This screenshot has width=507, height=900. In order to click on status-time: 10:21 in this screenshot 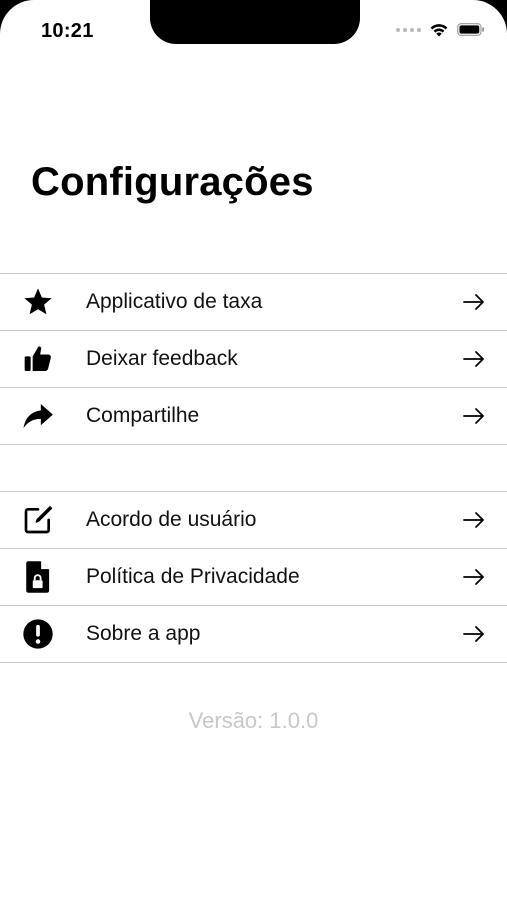, I will do `click(67, 31)`.